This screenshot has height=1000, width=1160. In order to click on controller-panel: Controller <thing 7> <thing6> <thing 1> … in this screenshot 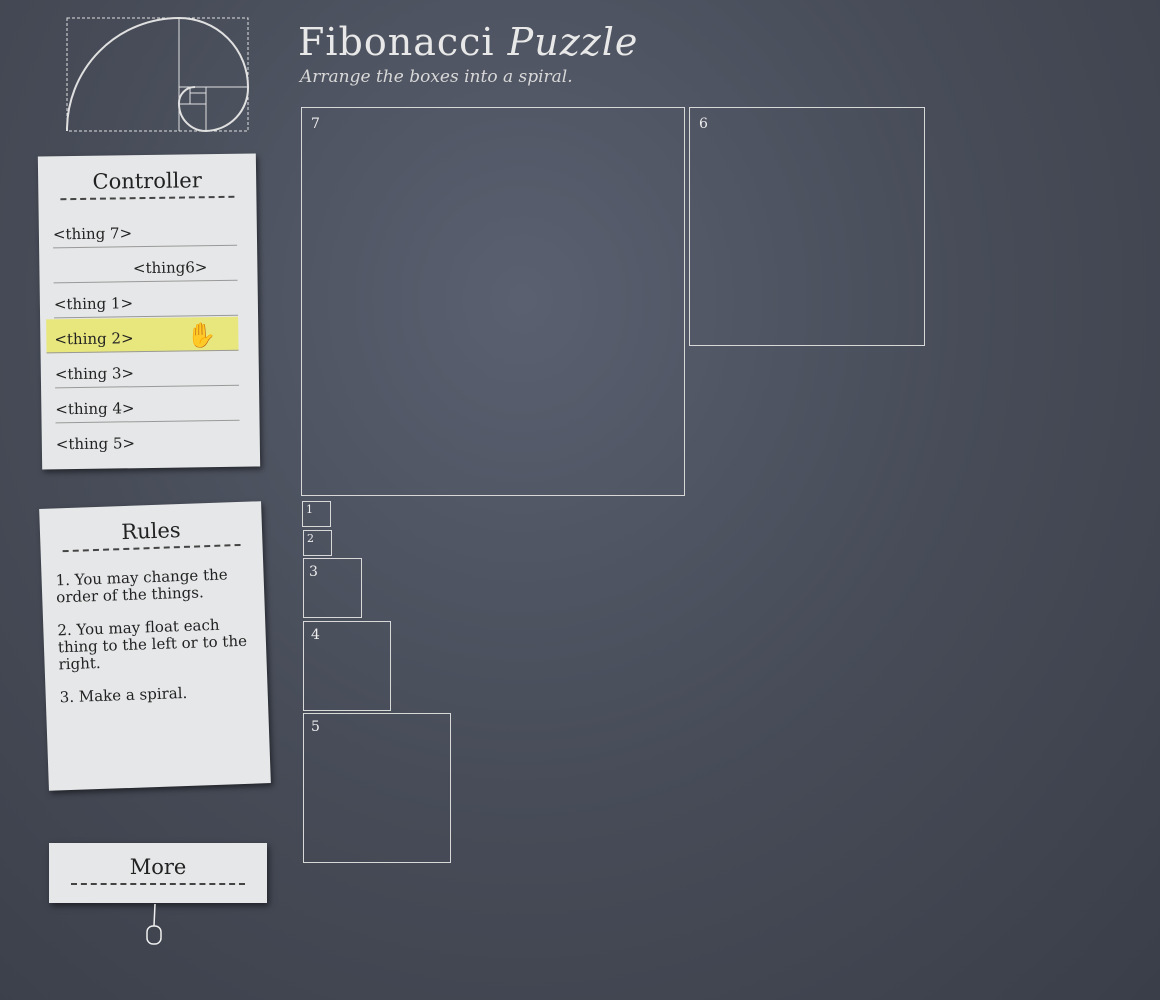, I will do `click(149, 311)`.